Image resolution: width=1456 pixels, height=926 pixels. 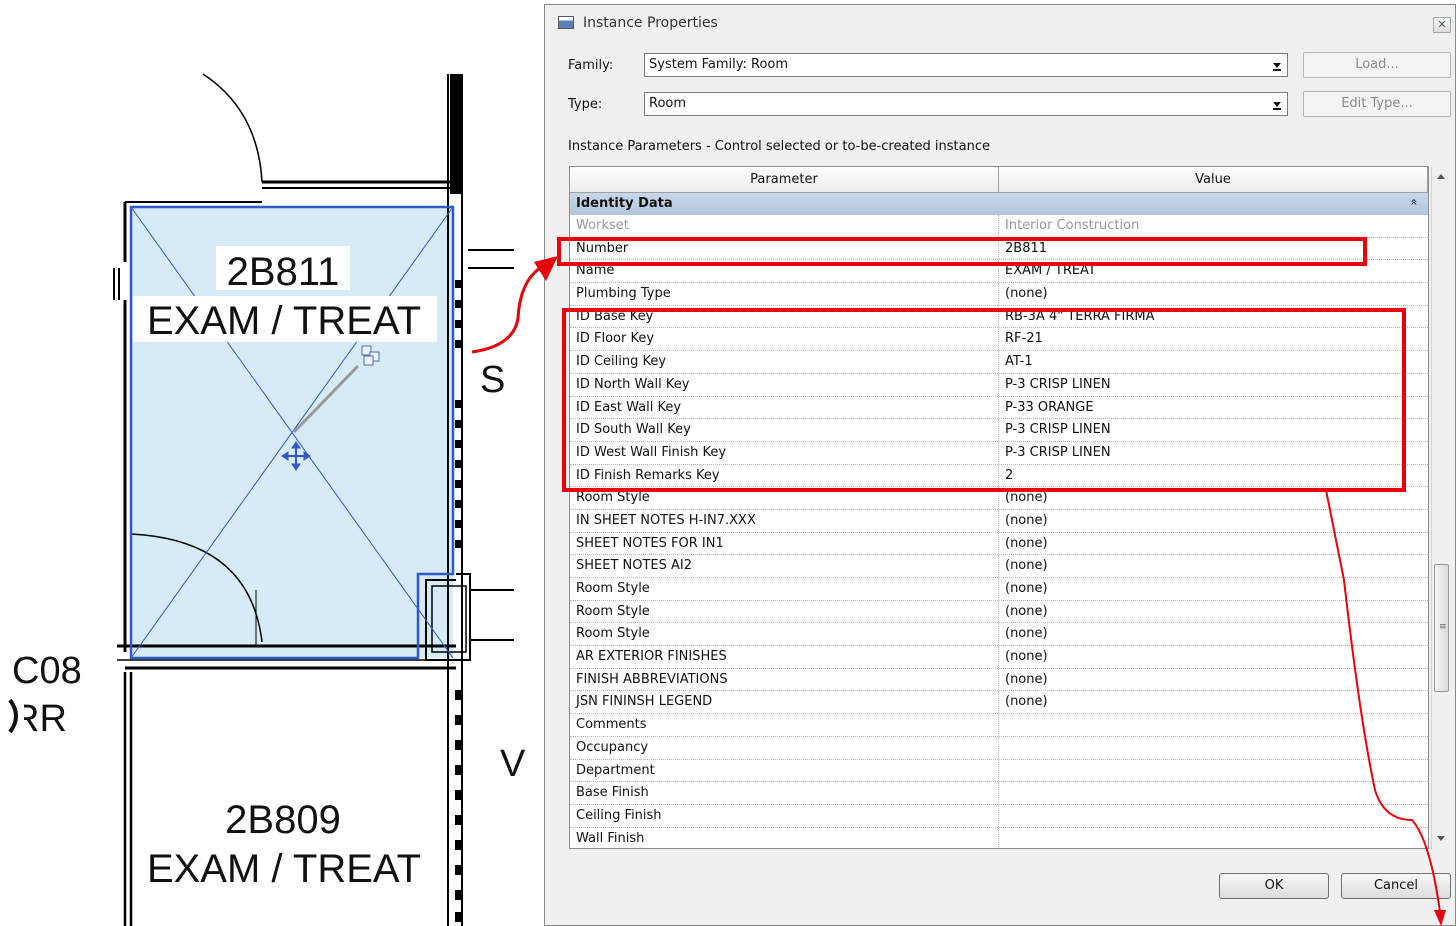 What do you see at coordinates (999, 294) in the screenshot?
I see `parameter-row: Plumbing Type (none)` at bounding box center [999, 294].